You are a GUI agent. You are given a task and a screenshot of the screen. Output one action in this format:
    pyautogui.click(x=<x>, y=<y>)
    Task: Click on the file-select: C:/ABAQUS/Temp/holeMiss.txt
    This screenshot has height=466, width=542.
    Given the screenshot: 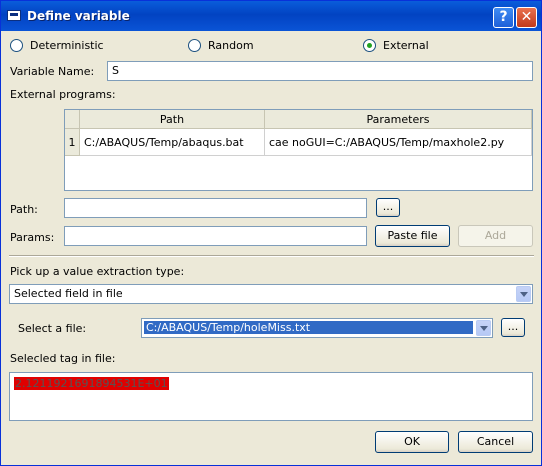 What is the action you would take?
    pyautogui.click(x=317, y=328)
    